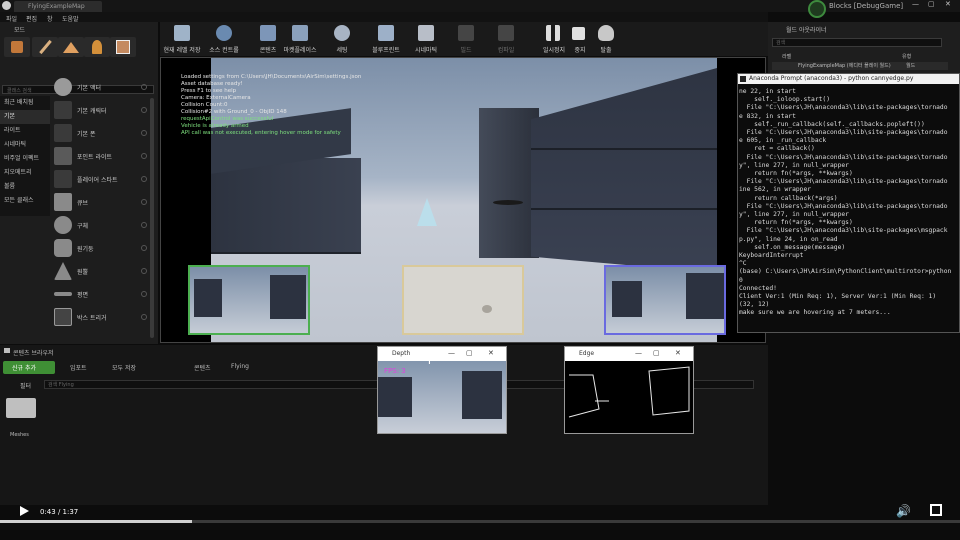 This screenshot has height=540, width=960. I want to click on add-new-button: 신규 추가, so click(29, 367).